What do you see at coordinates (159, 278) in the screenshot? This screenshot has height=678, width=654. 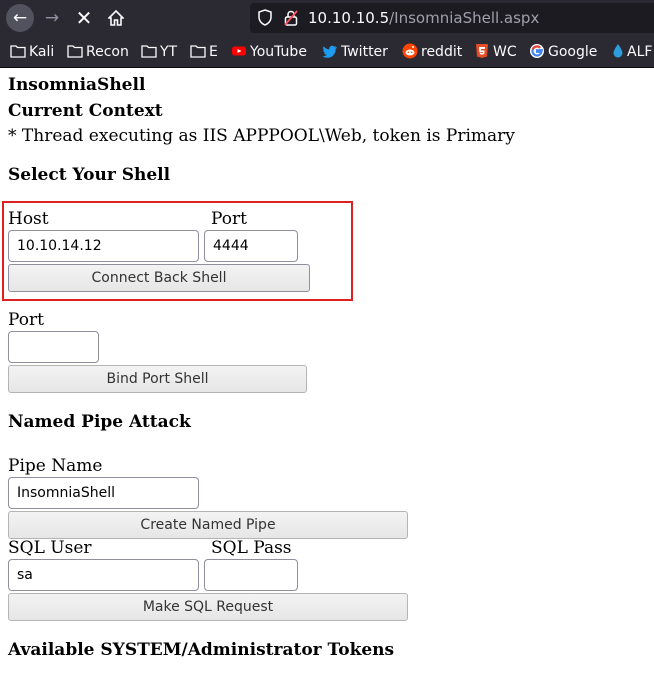 I see `connect-back-shell-button: Connect Back Shell` at bounding box center [159, 278].